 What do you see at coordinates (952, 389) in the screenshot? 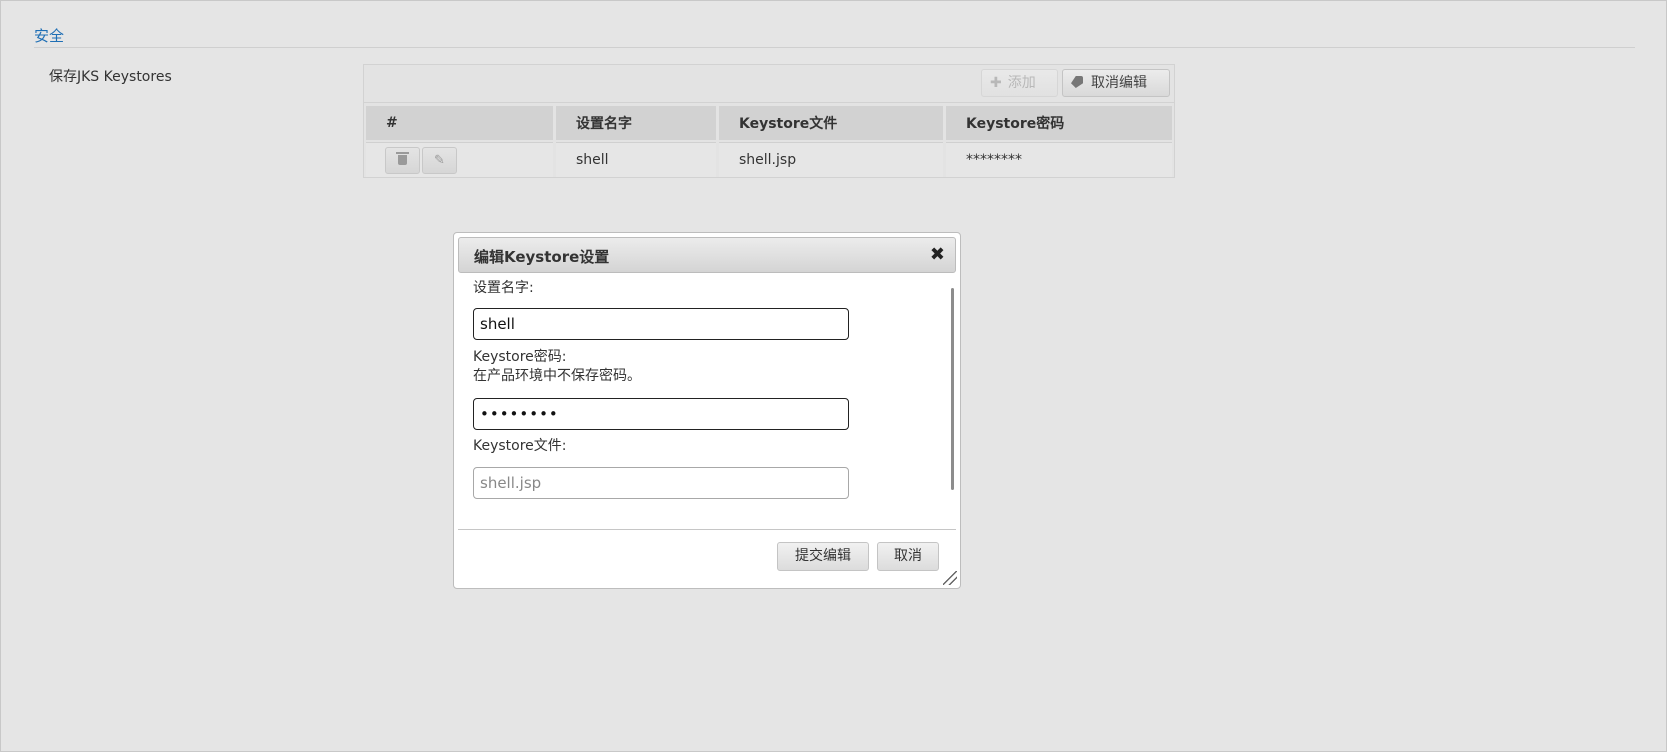
I see `dialog-scrollbar` at bounding box center [952, 389].